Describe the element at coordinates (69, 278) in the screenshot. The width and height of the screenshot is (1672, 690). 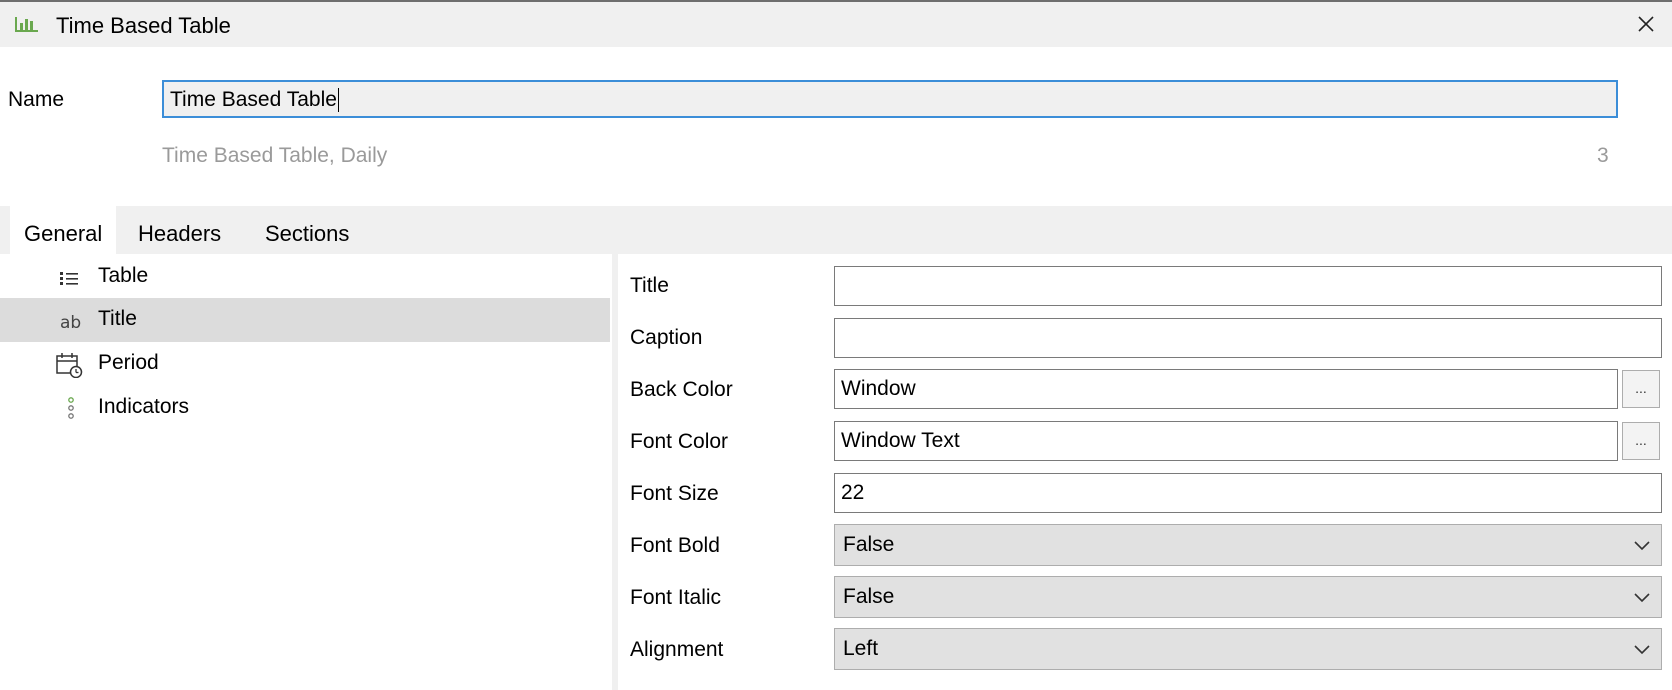
I see `list-icon` at that location.